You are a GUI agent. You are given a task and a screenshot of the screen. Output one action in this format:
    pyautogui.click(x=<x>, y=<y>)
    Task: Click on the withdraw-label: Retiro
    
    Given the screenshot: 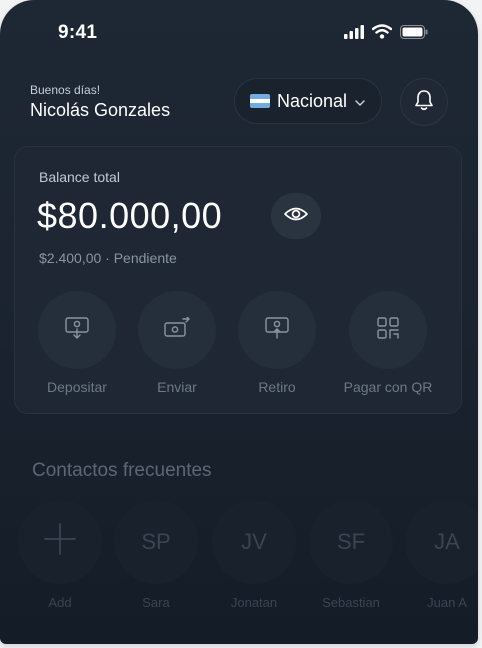 What is the action you would take?
    pyautogui.click(x=277, y=387)
    